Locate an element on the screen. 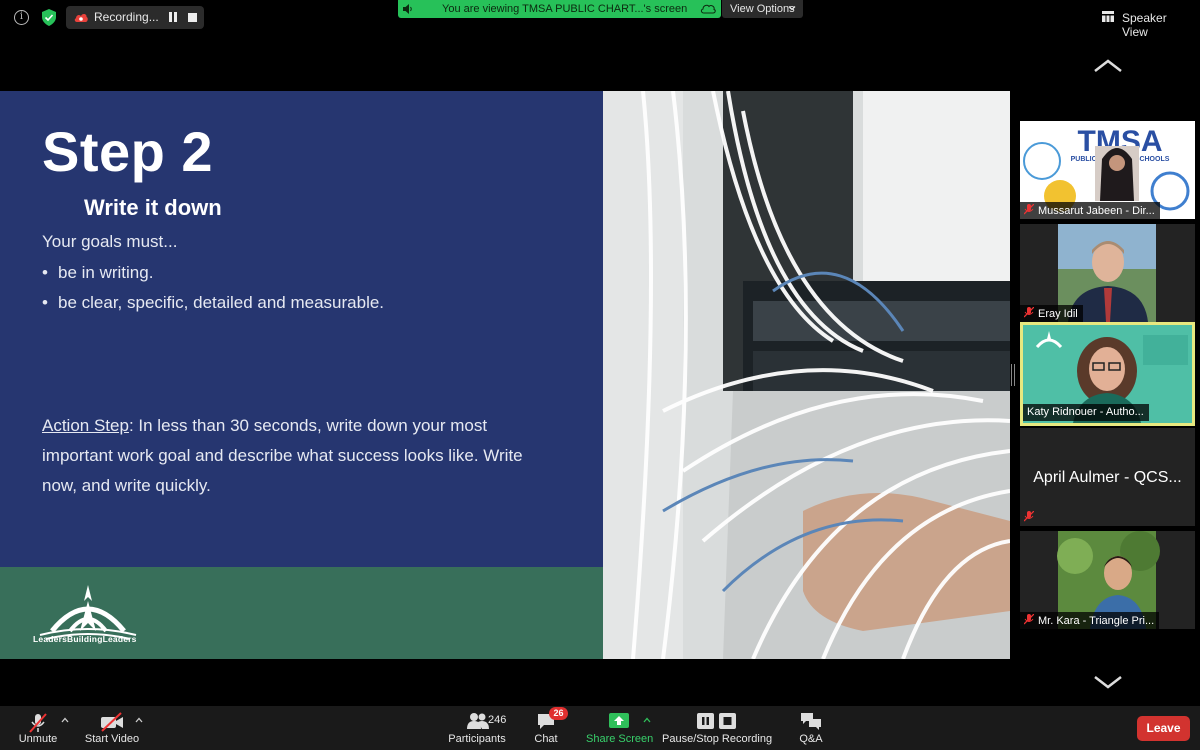  qa-label: Q&A is located at coordinates (811, 739).